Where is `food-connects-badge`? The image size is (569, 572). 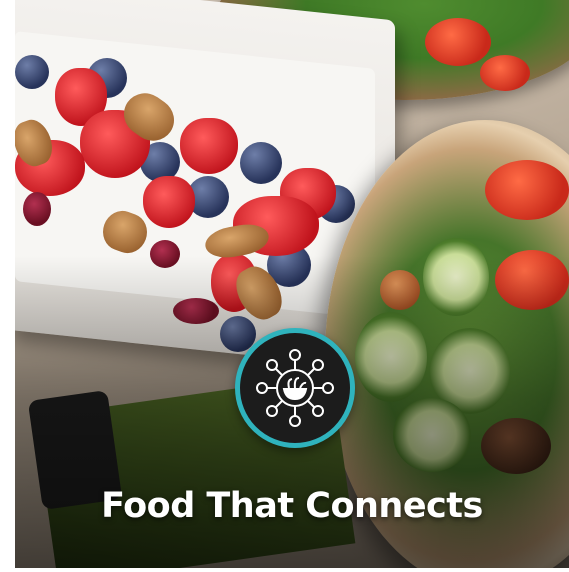 food-connects-badge is located at coordinates (295, 388).